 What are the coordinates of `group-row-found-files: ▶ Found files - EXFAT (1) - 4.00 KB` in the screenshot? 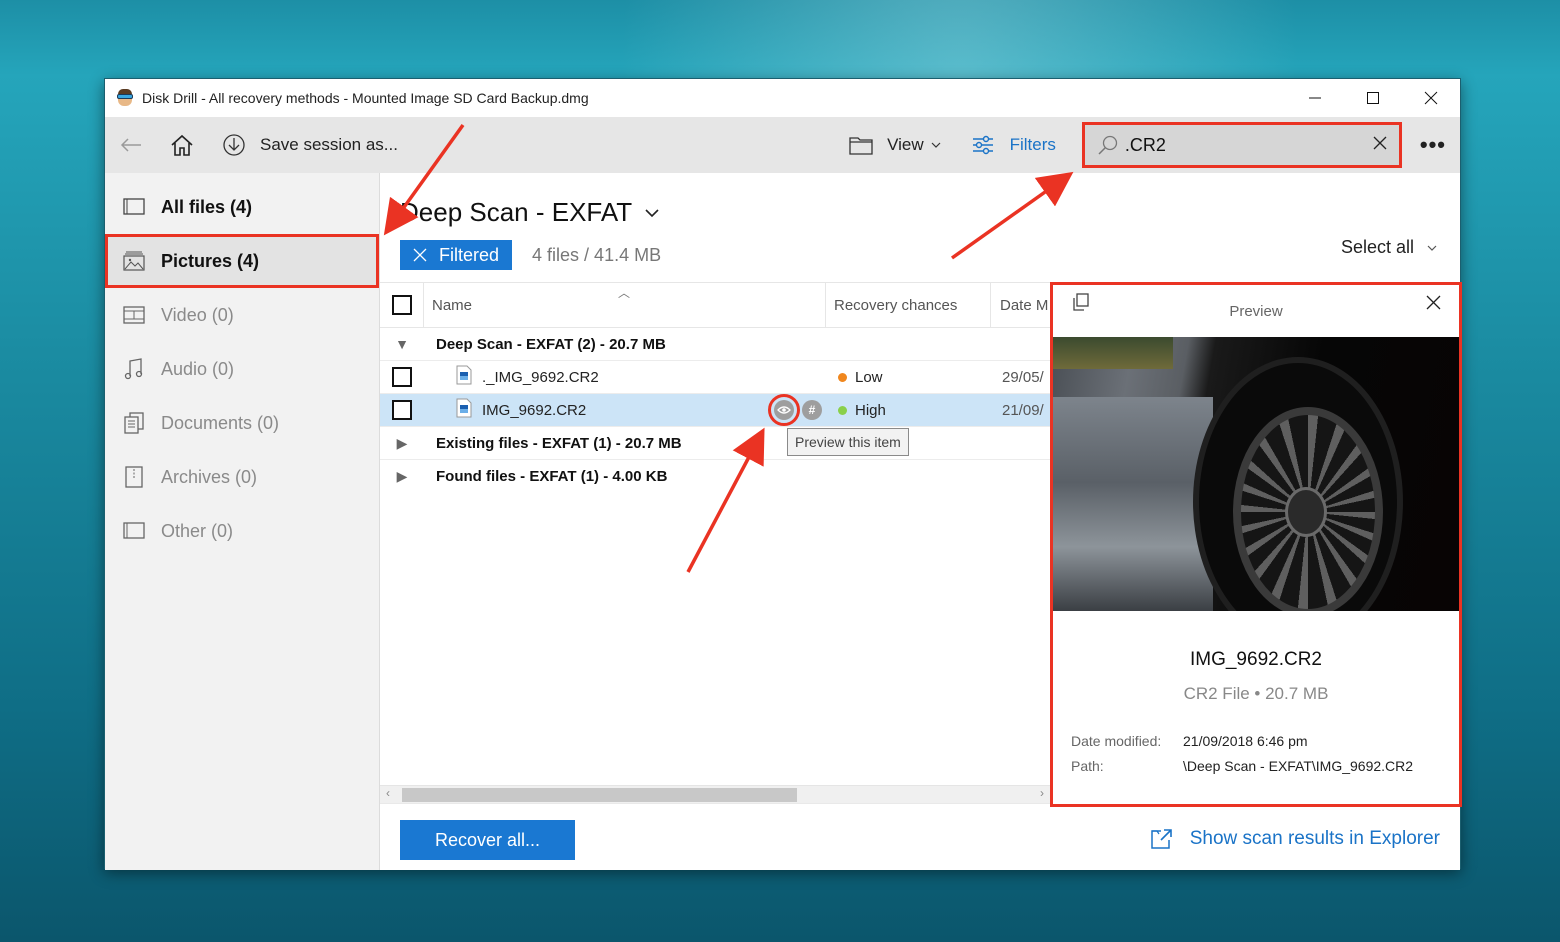 It's located at (715, 476).